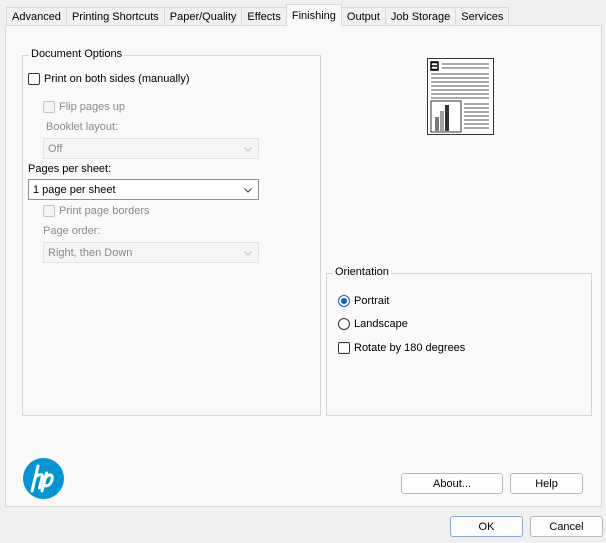  Describe the element at coordinates (90, 252) in the screenshot. I see `page-order-value: Right, then Down` at that location.